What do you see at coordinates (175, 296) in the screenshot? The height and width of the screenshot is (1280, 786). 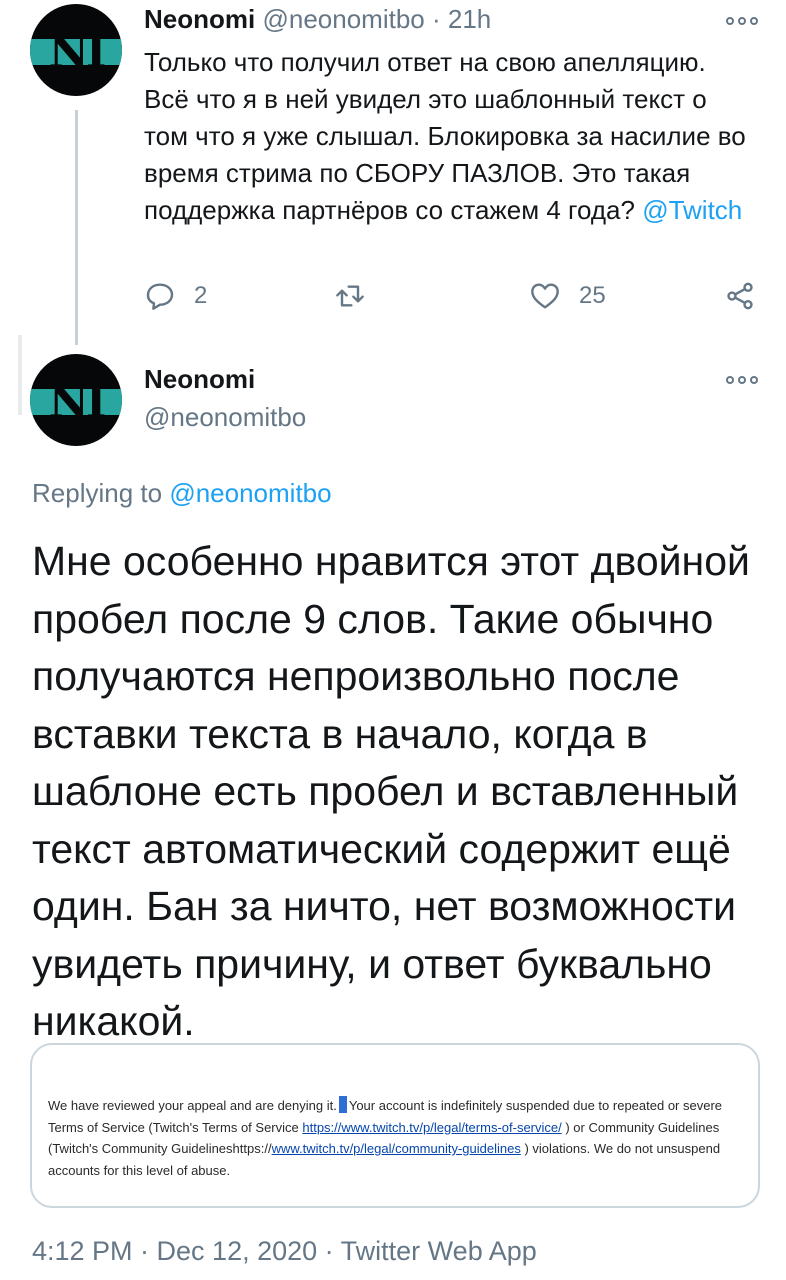 I see `reply-button: 2` at bounding box center [175, 296].